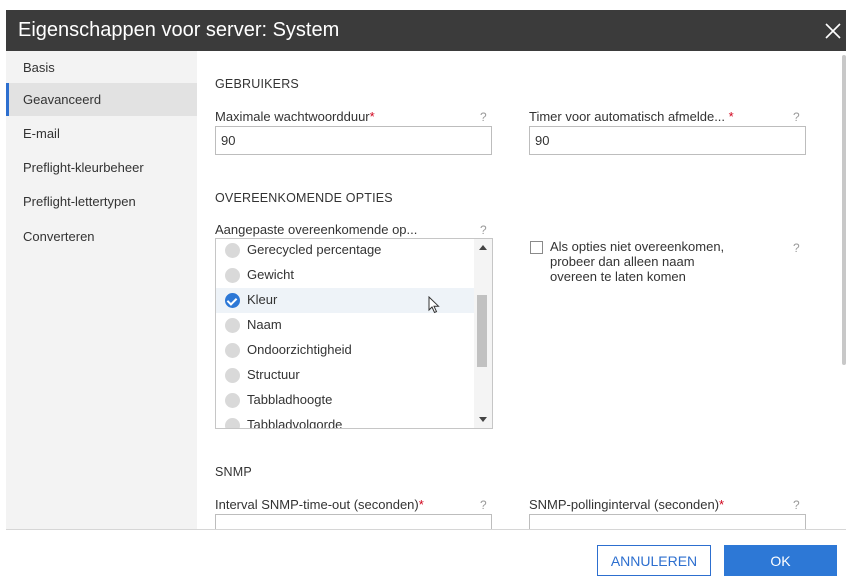 Image resolution: width=846 pixels, height=583 pixels. Describe the element at coordinates (542, 140) in the screenshot. I see `logout-timer-value: 90` at that location.